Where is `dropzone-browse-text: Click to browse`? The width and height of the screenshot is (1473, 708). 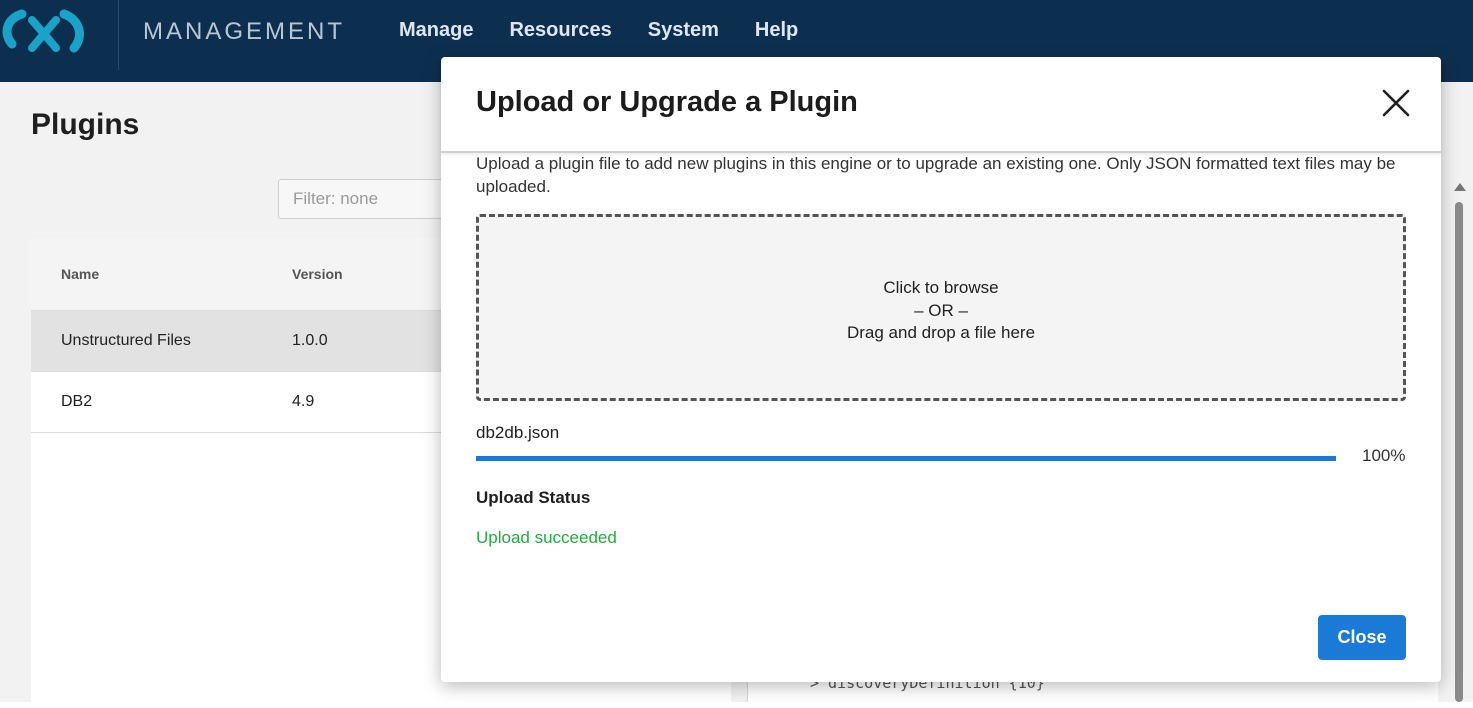 dropzone-browse-text: Click to browse is located at coordinates (941, 287).